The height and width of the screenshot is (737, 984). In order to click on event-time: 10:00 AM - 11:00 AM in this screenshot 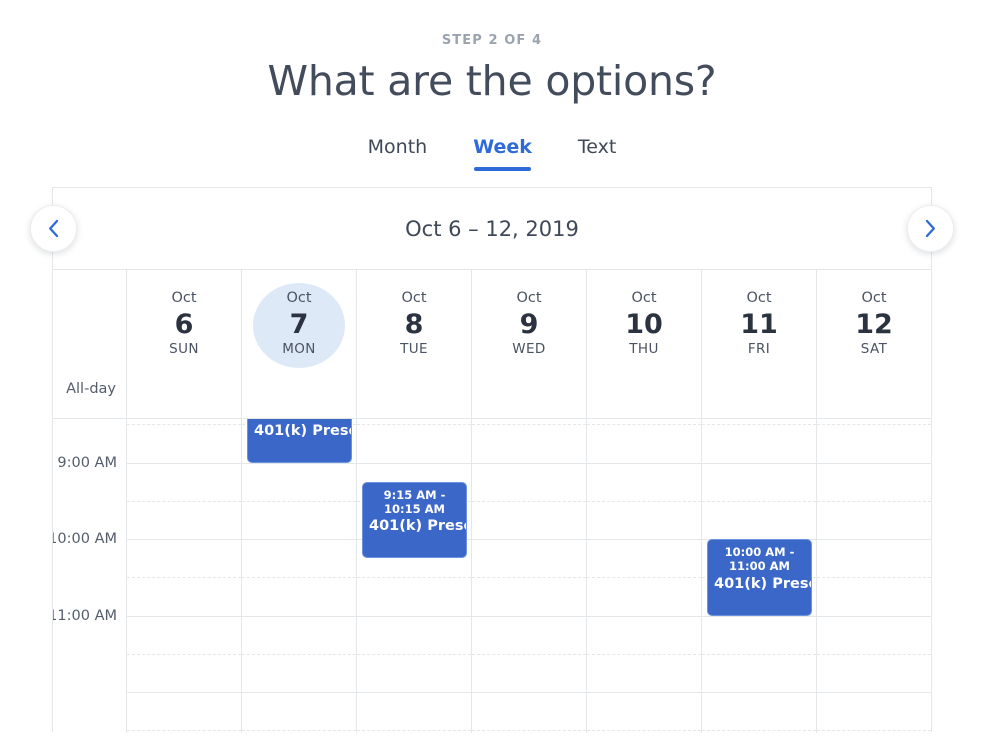, I will do `click(759, 559)`.